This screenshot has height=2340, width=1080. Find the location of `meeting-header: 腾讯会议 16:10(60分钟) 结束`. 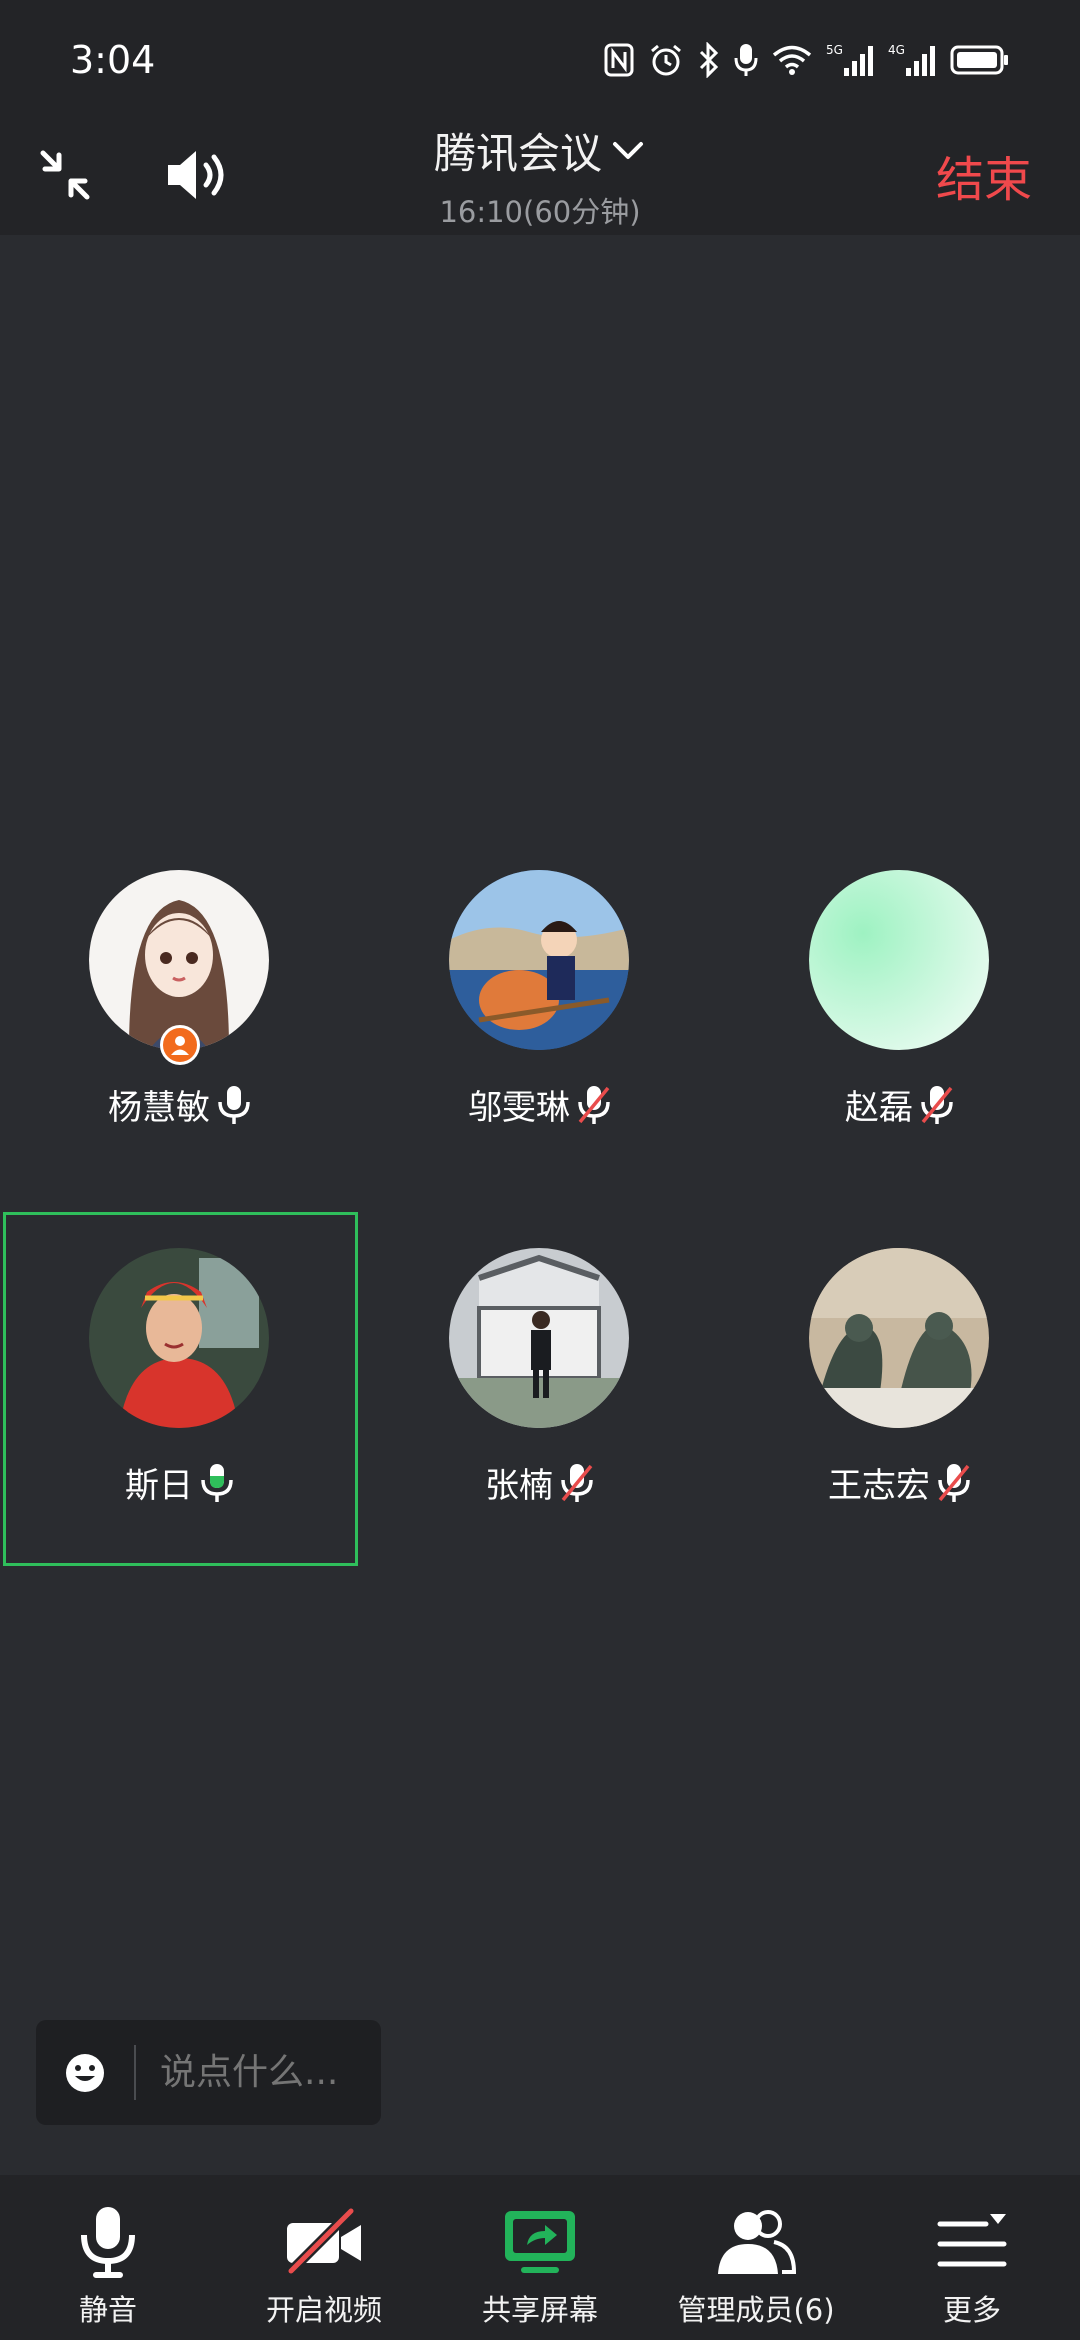

meeting-header: 腾讯会议 16:10(60分钟) 结束 is located at coordinates (540, 175).